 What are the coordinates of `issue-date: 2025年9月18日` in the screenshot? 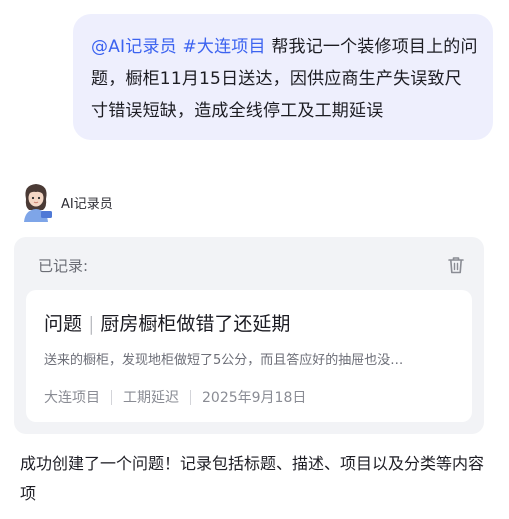 It's located at (254, 398).